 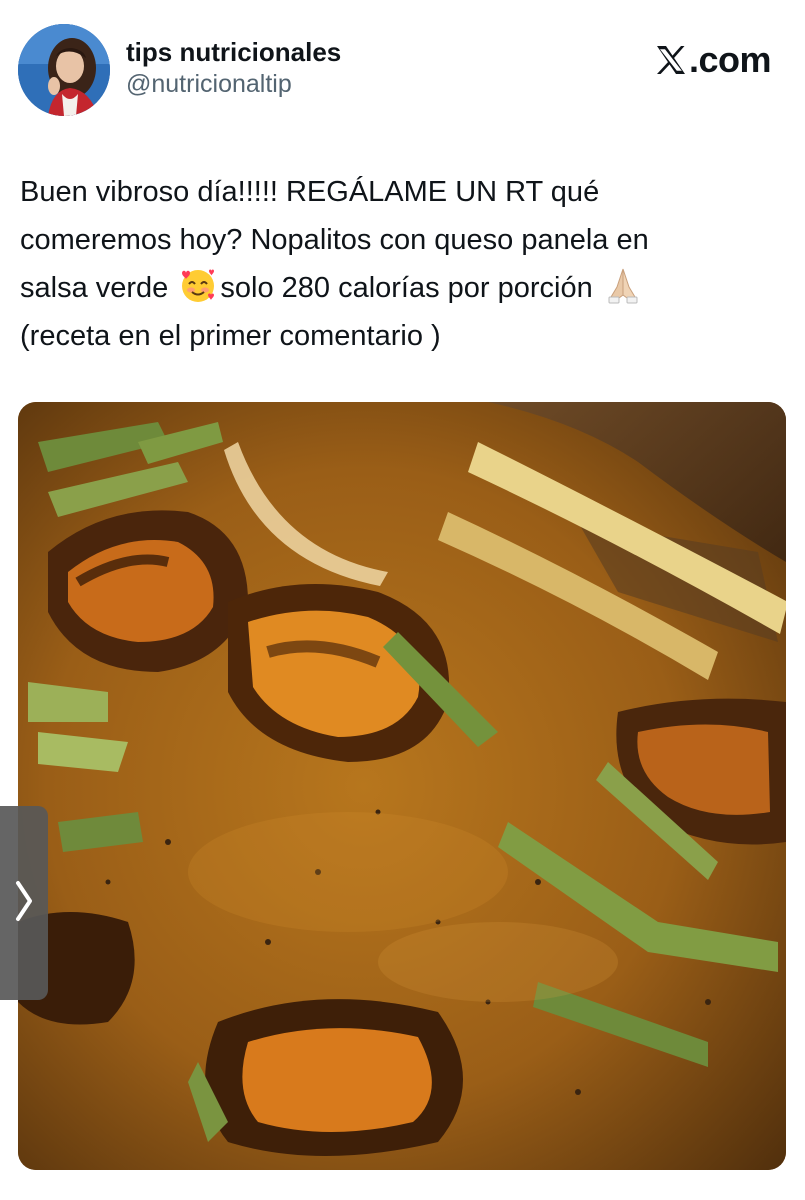 I want to click on avatar, so click(x=64, y=70).